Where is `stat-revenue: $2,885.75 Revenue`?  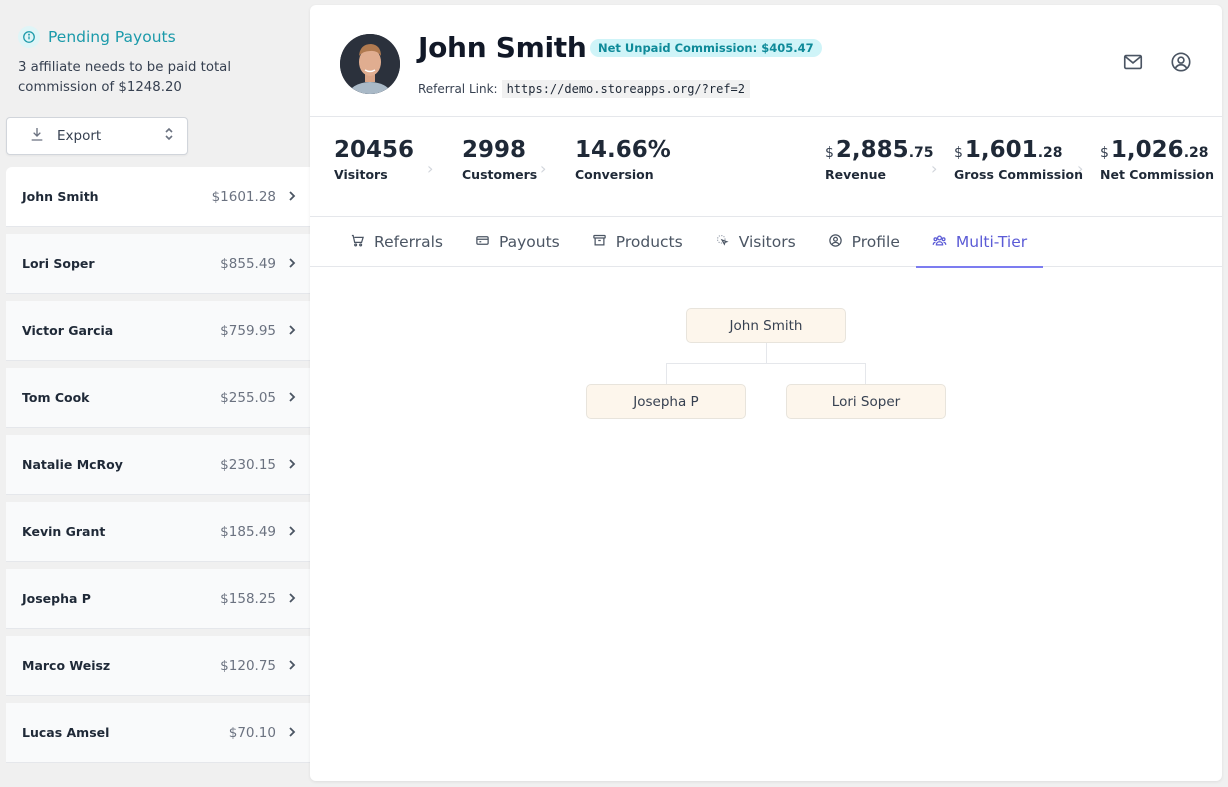
stat-revenue: $2,885.75 Revenue is located at coordinates (879, 159).